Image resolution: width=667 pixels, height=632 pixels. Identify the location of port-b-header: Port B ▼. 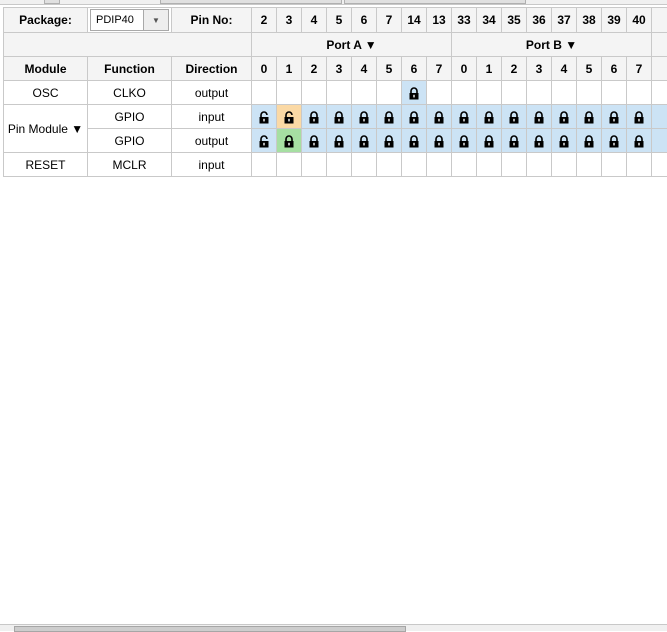
(552, 45).